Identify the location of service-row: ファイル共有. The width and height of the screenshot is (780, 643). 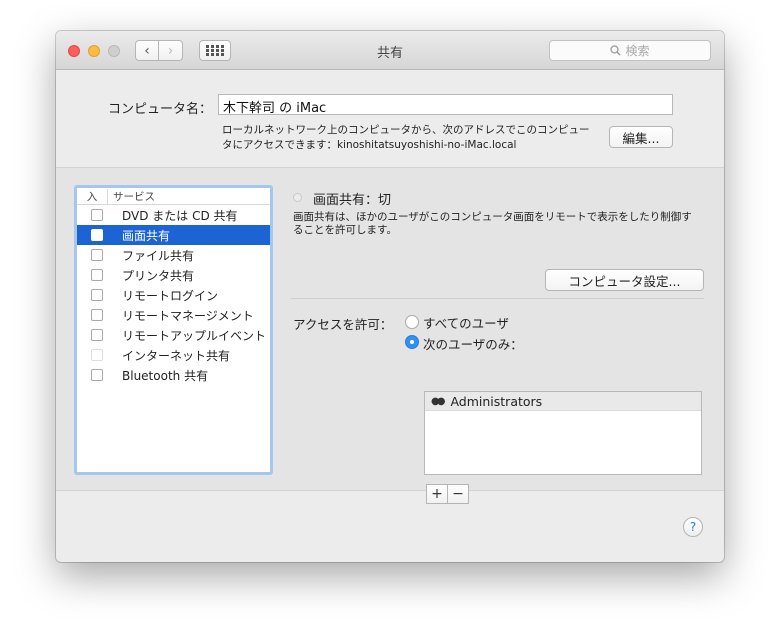
(173, 255).